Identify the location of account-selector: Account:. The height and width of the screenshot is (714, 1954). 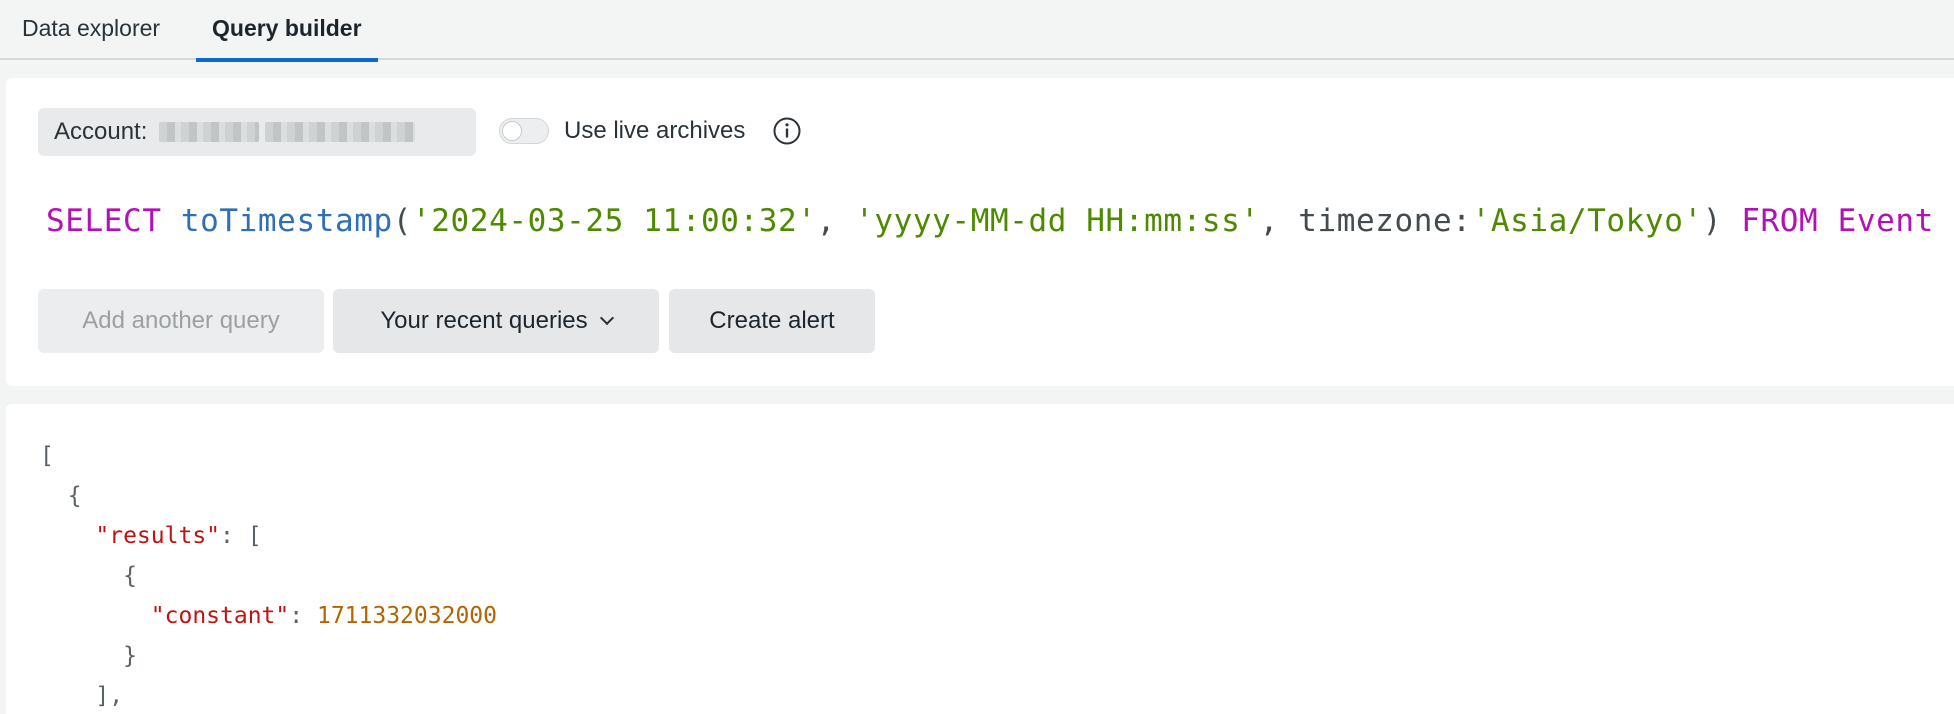
(257, 132).